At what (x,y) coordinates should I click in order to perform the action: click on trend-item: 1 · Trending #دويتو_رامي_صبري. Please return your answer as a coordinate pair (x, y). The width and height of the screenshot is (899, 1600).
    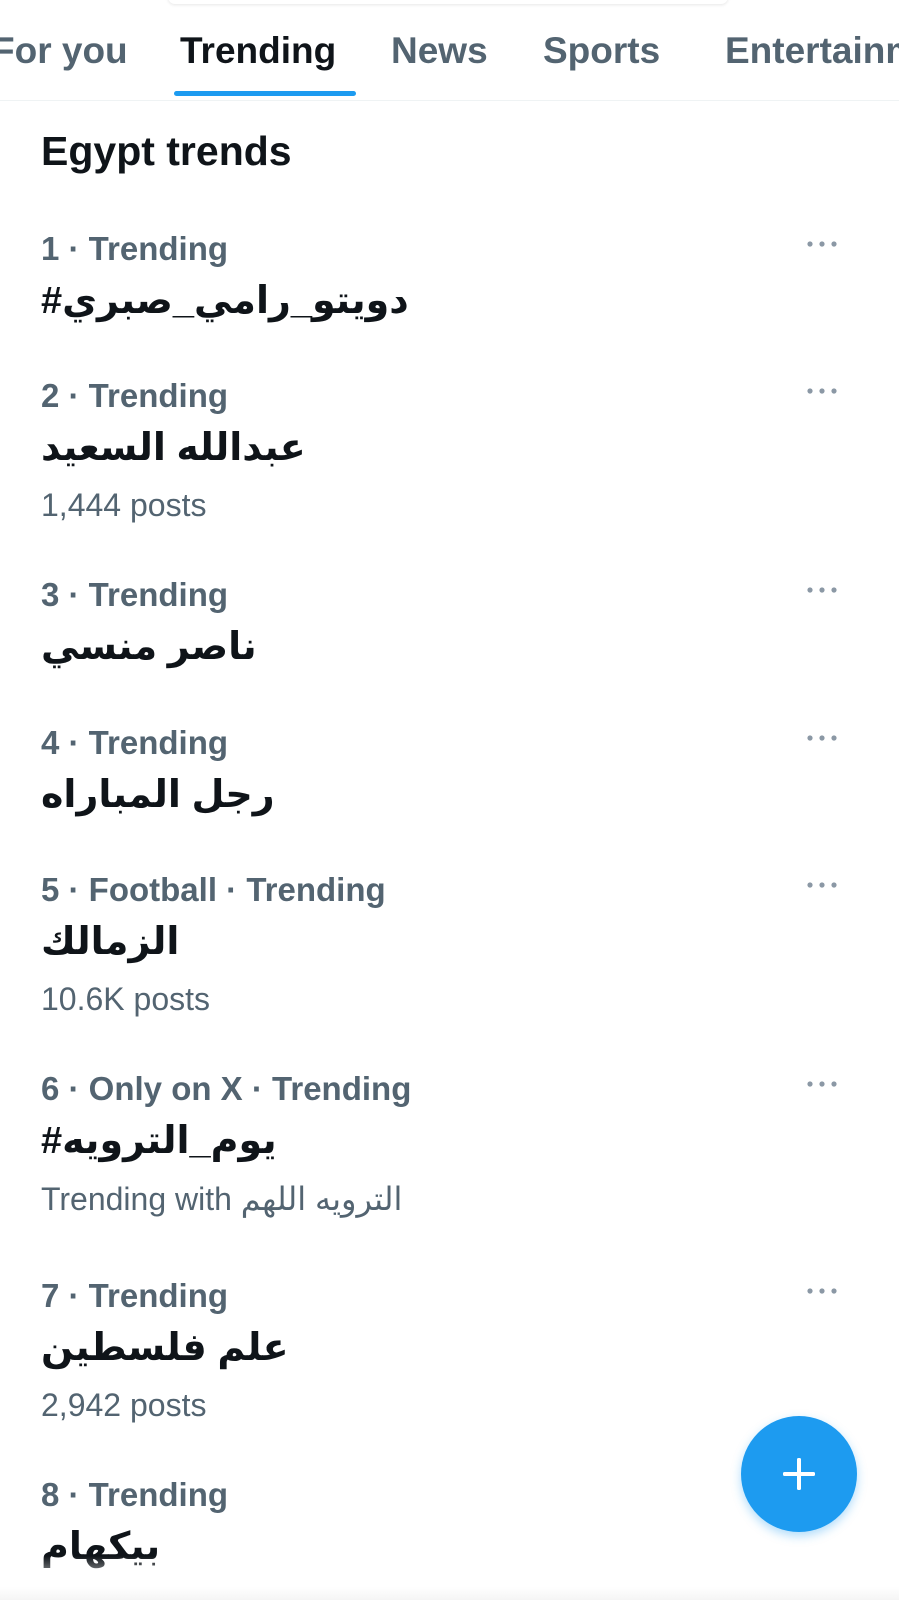
    Looking at the image, I should click on (449, 290).